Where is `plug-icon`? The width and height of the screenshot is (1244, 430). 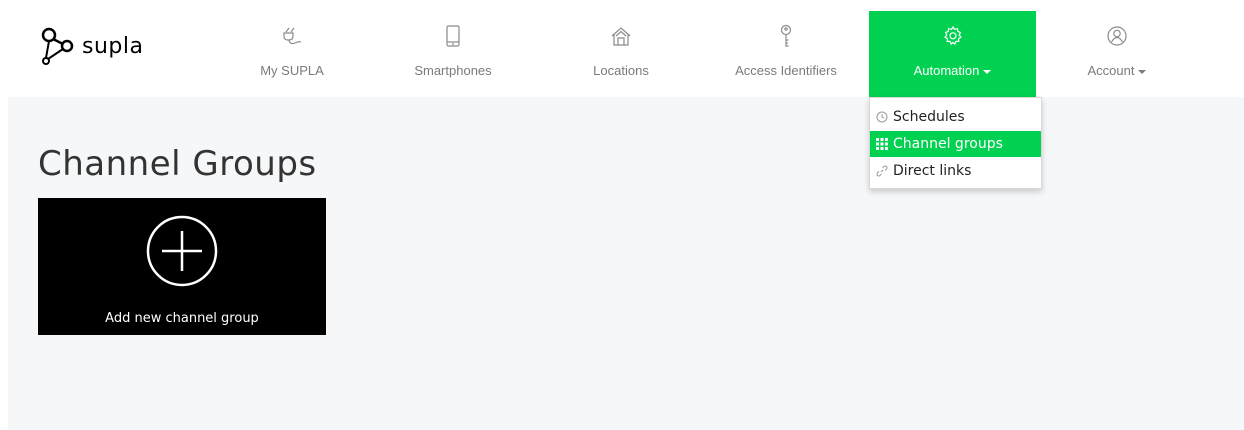
plug-icon is located at coordinates (292, 36).